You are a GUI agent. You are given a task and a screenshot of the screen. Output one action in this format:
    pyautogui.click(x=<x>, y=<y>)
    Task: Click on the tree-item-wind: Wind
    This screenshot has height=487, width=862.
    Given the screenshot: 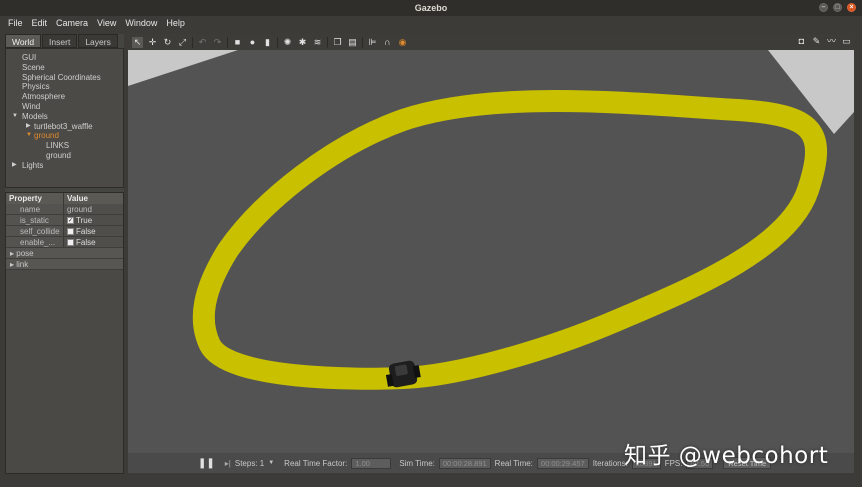 What is the action you would take?
    pyautogui.click(x=64, y=107)
    